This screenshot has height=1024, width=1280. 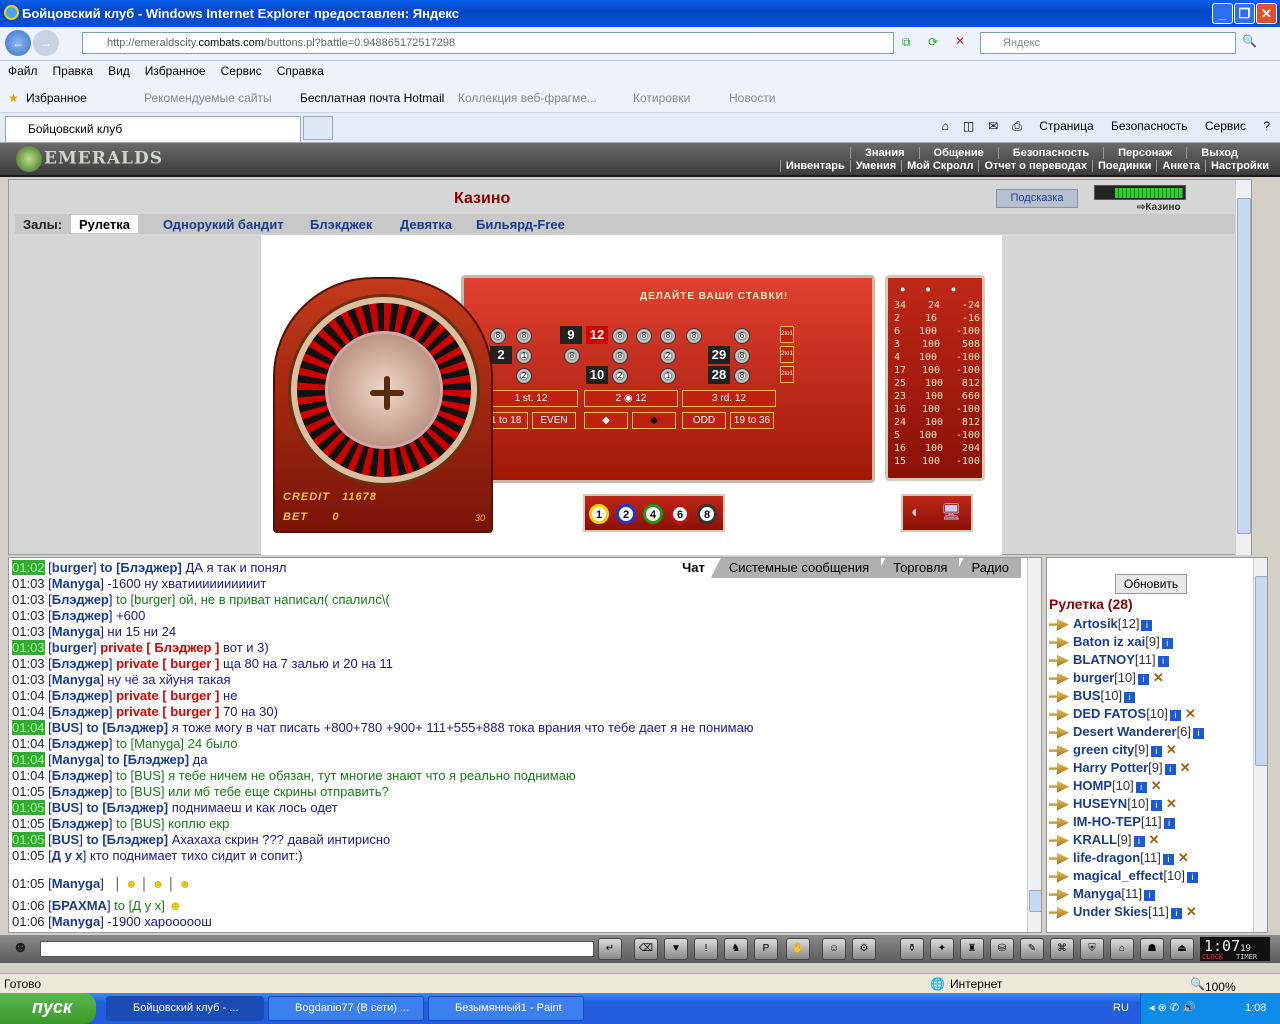 I want to click on gold-icon: ⛁, so click(x=1002, y=949).